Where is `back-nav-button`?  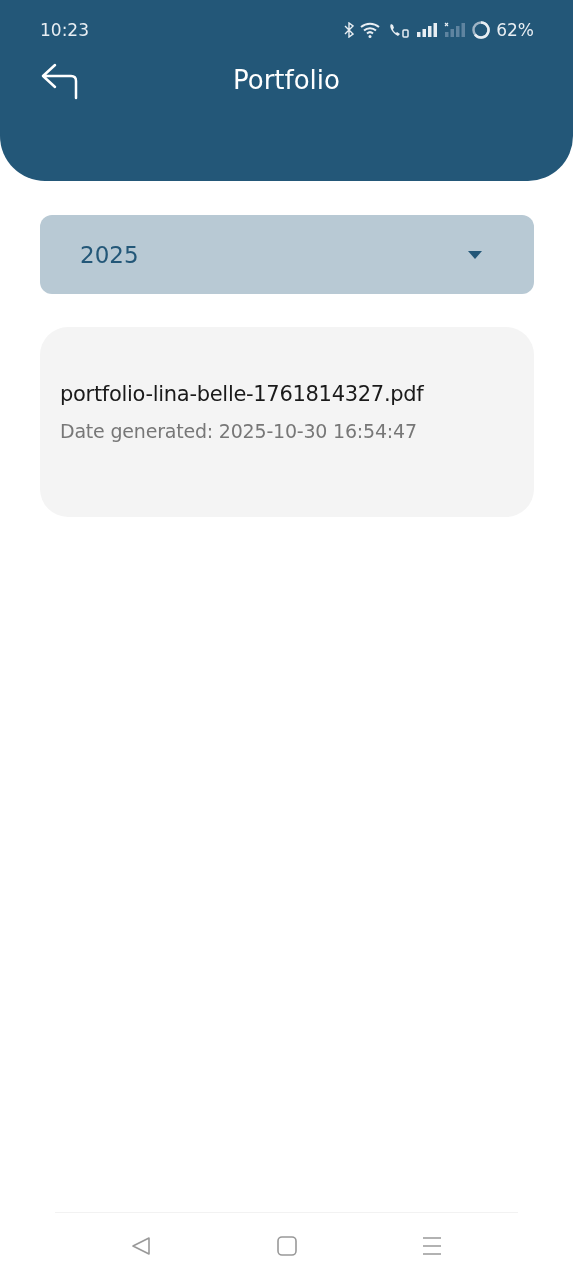
back-nav-button is located at coordinates (141, 1246).